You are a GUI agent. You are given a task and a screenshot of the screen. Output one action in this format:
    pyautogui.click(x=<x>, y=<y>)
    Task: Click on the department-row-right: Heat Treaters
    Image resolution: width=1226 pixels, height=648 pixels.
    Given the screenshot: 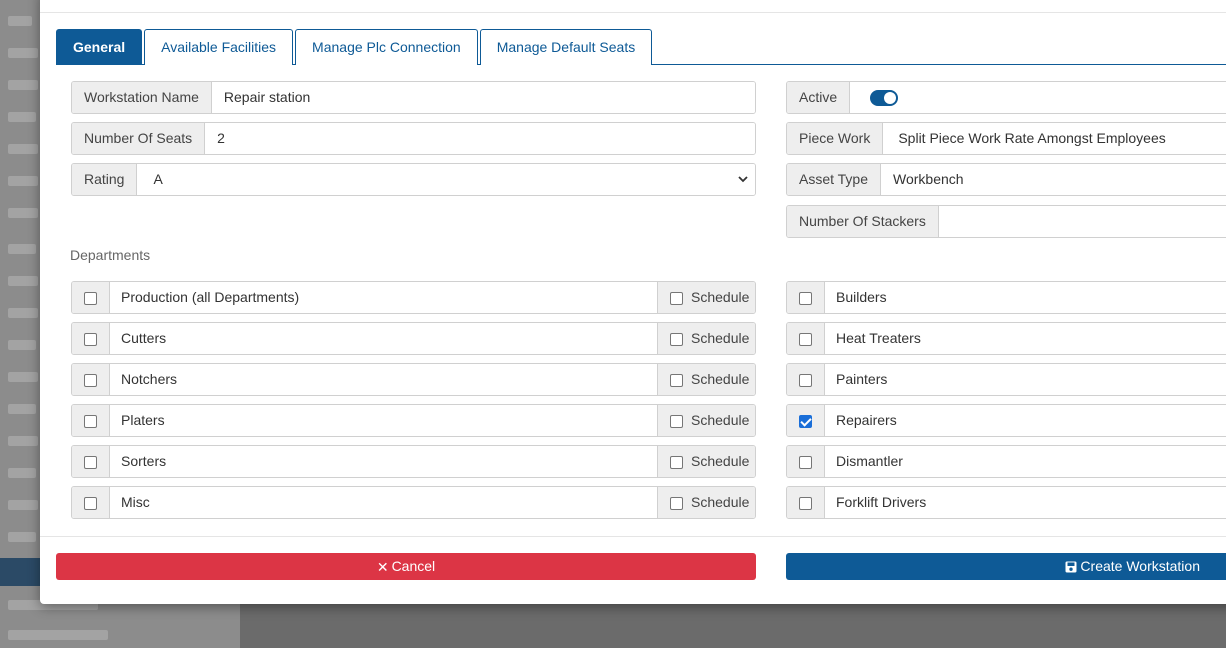 What is the action you would take?
    pyautogui.click(x=1006, y=338)
    